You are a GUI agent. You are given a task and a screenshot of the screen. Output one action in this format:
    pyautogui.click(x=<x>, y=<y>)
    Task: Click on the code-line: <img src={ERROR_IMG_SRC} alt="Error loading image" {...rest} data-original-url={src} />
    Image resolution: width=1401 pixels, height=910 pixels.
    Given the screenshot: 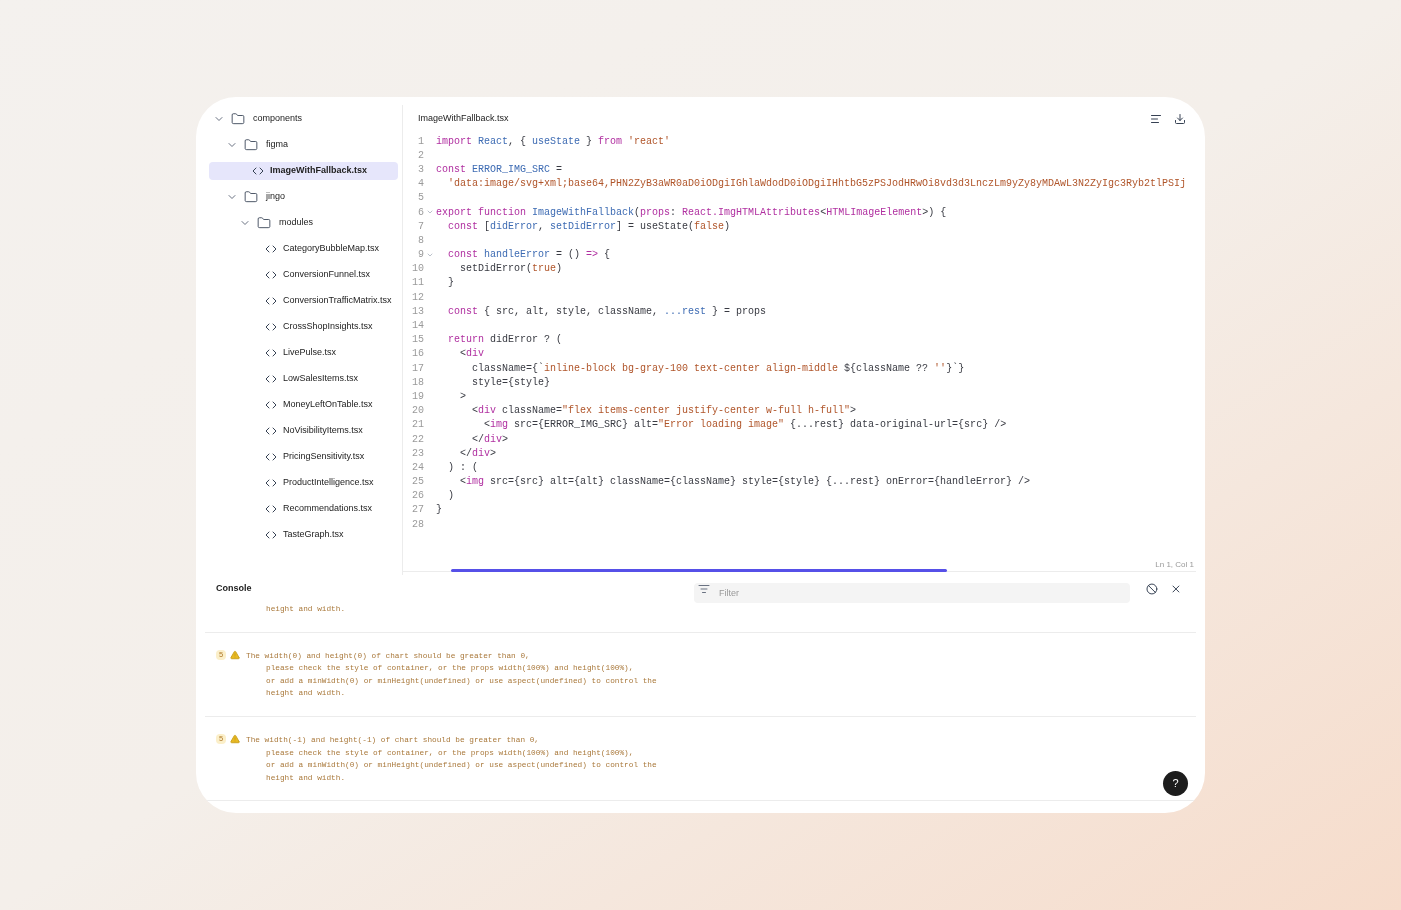 What is the action you would take?
    pyautogui.click(x=745, y=425)
    